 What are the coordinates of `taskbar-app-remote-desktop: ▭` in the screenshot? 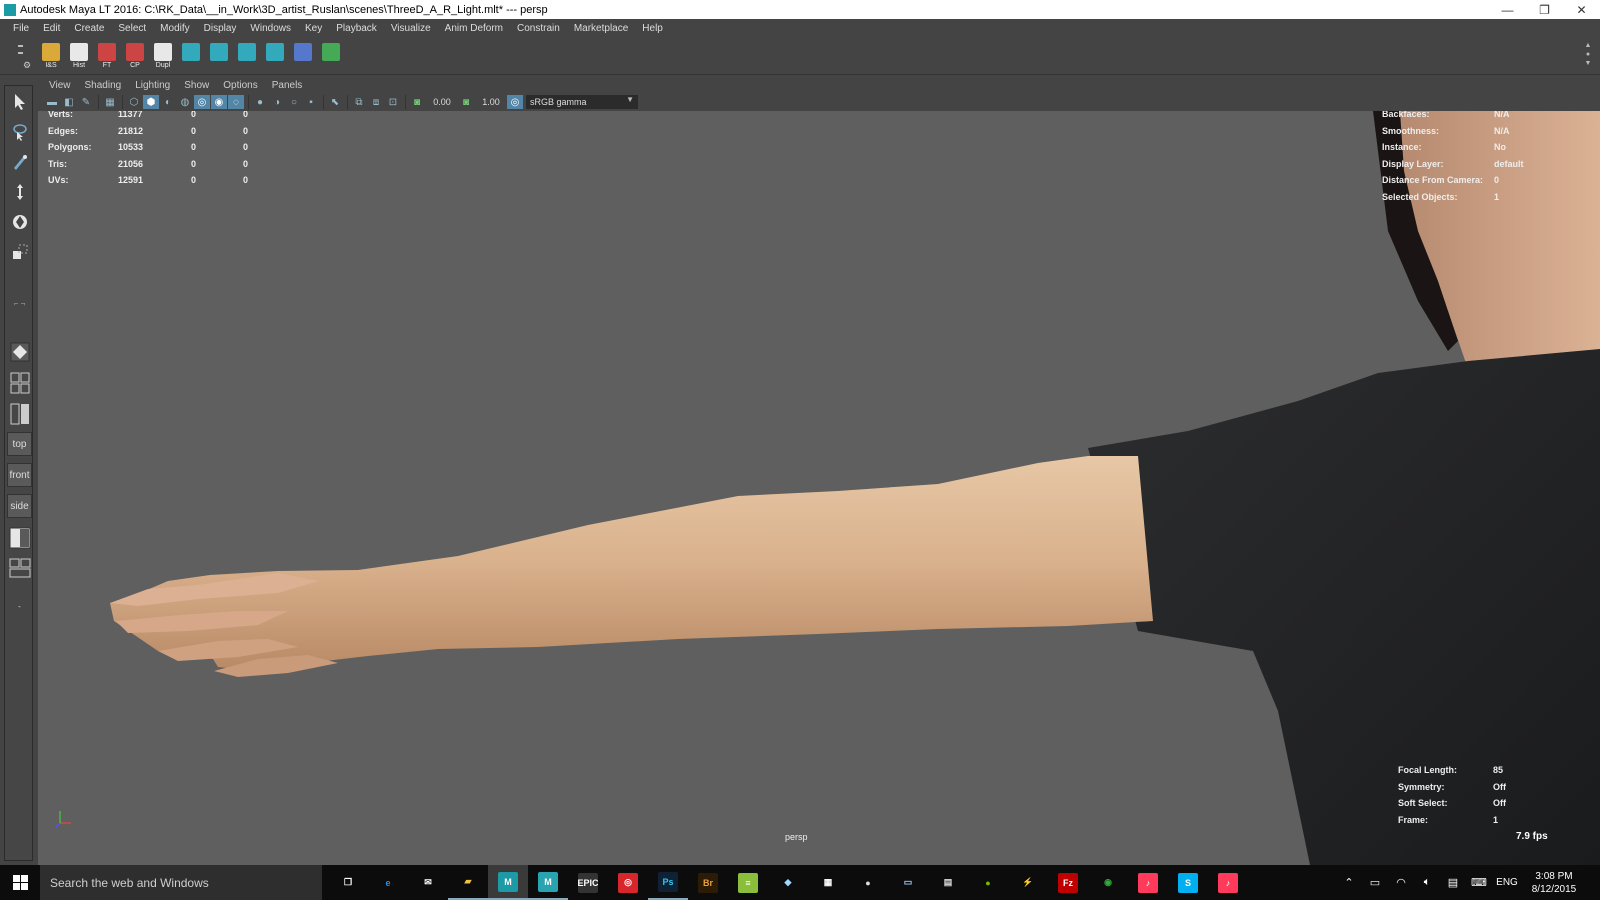 It's located at (908, 882).